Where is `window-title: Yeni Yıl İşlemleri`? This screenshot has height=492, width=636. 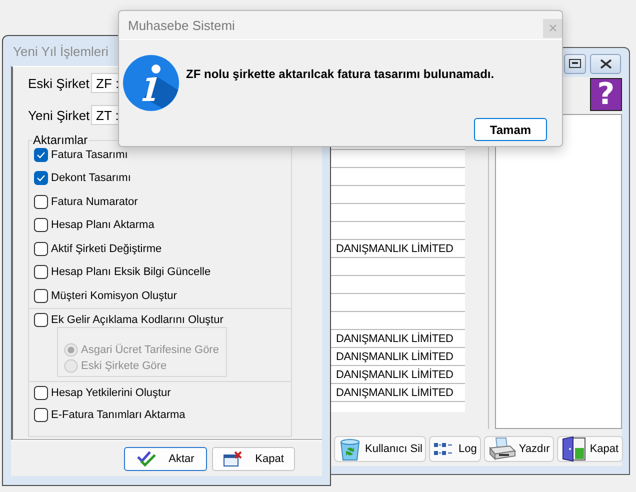
window-title: Yeni Yıl İşlemleri is located at coordinates (60, 51).